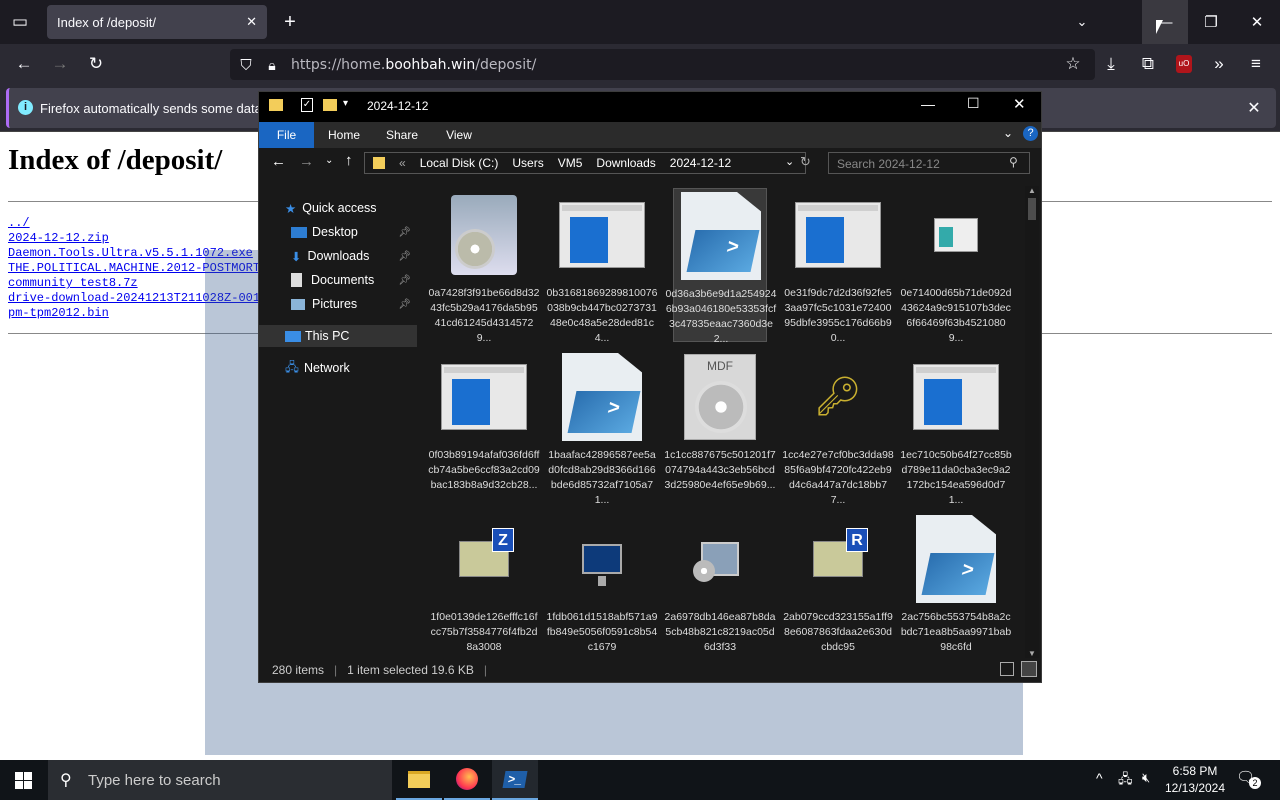 This screenshot has width=1280, height=800. I want to click on reload-icon: ↻, so click(96, 64).